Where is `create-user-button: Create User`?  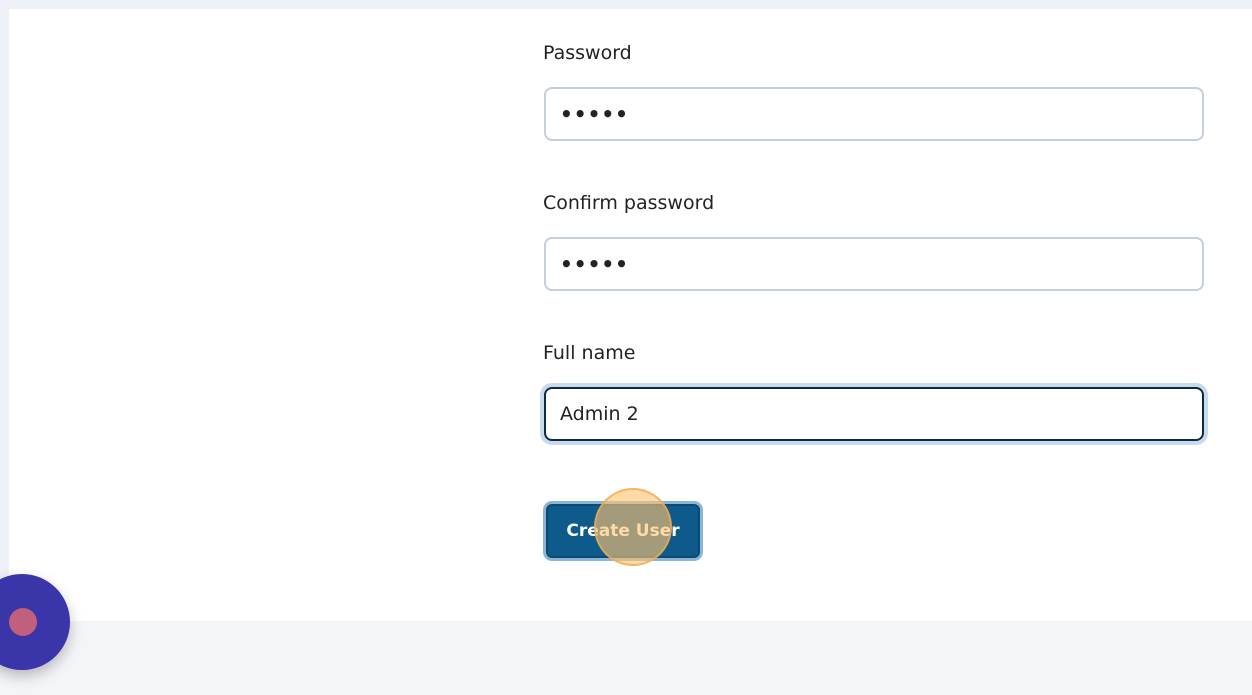 create-user-button: Create User is located at coordinates (623, 531).